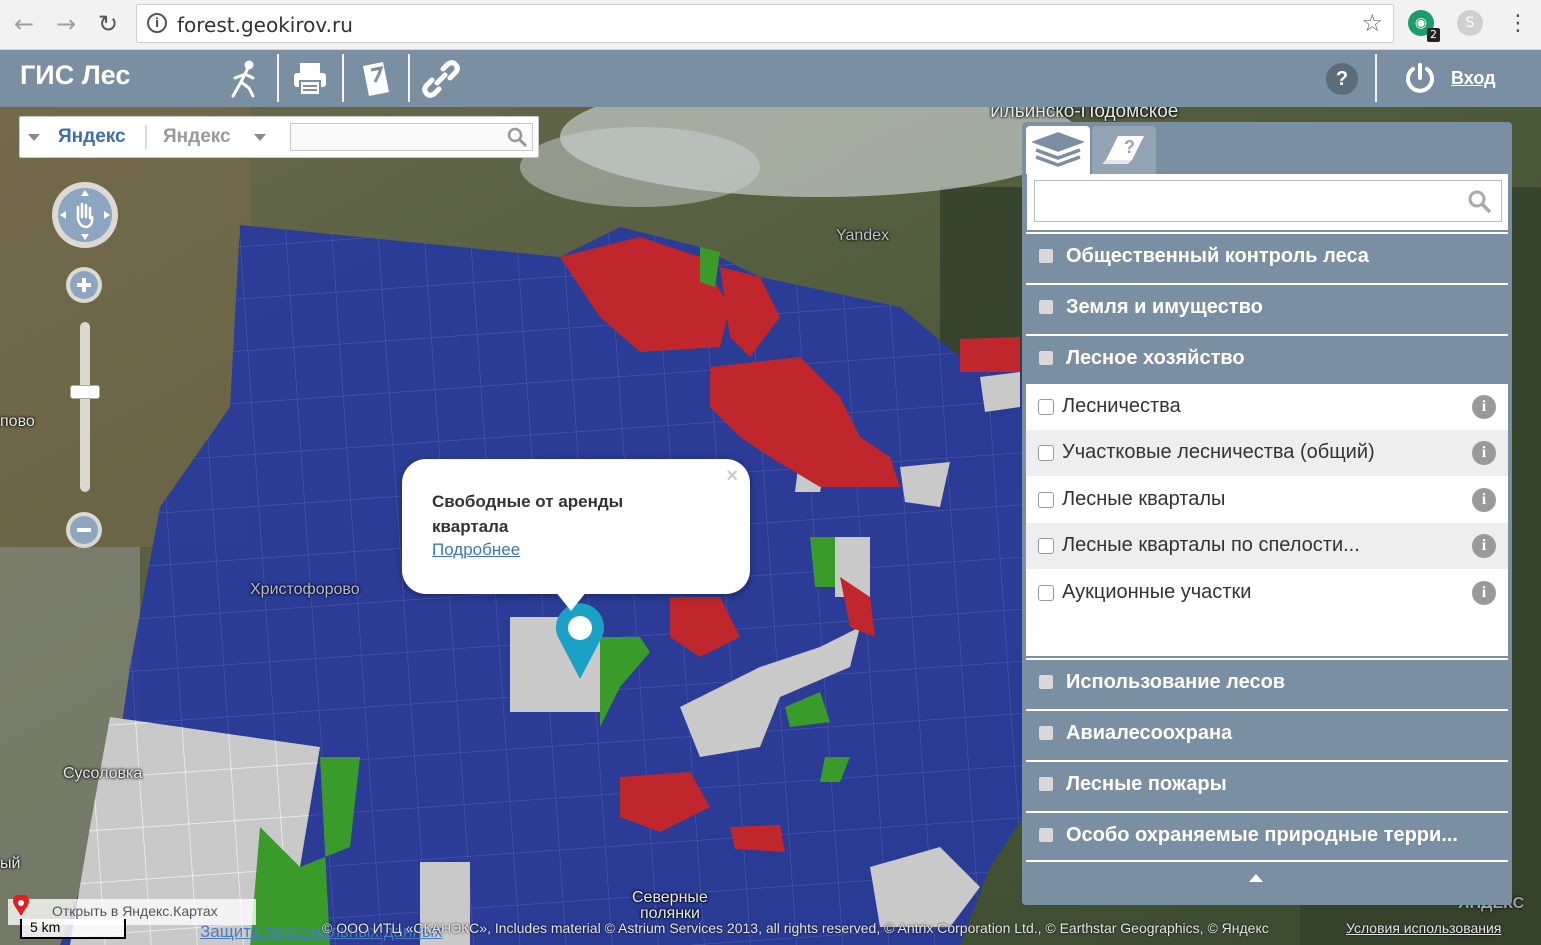 This screenshot has height=945, width=1541. What do you see at coordinates (279, 137) in the screenshot?
I see `map-search-bar: Яндекс Яндекс` at bounding box center [279, 137].